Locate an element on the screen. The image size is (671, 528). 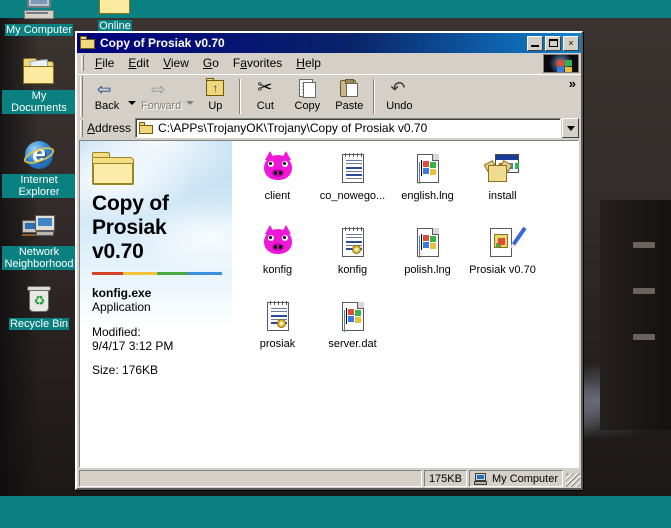
copy-documents-icon is located at coordinates (307, 89).